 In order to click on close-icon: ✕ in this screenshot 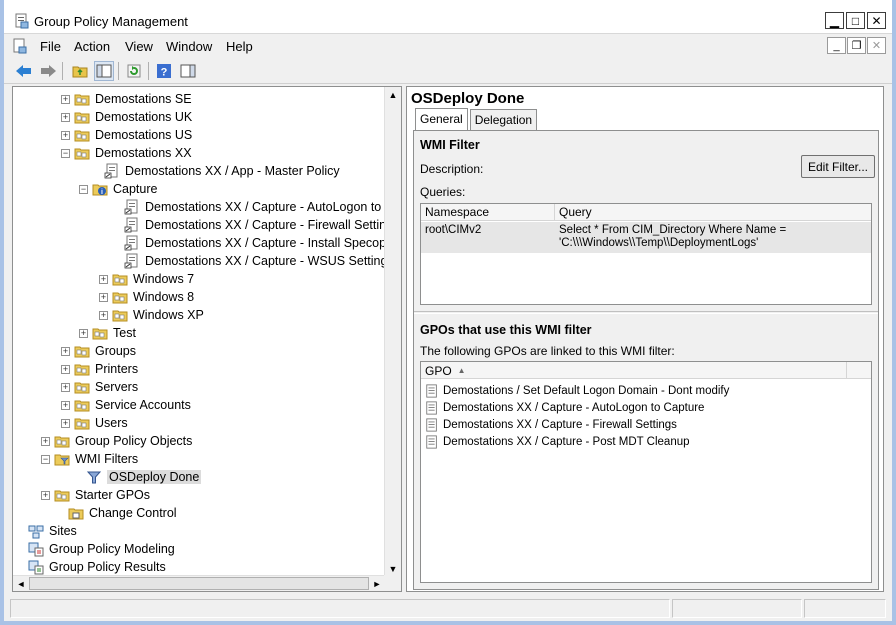, I will do `click(876, 46)`.